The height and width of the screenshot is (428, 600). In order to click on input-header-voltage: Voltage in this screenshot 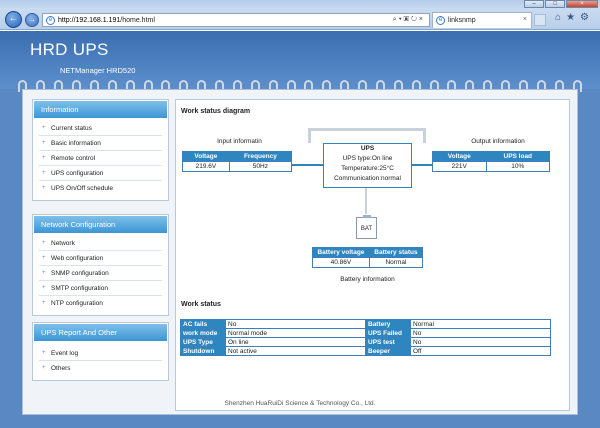, I will do `click(206, 156)`.